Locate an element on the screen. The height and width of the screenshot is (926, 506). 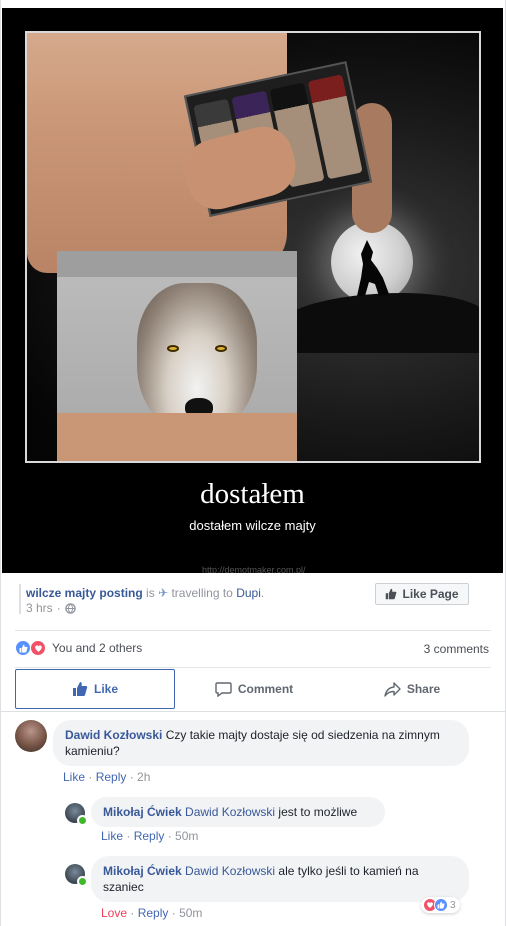
like-button: Like is located at coordinates (95, 689).